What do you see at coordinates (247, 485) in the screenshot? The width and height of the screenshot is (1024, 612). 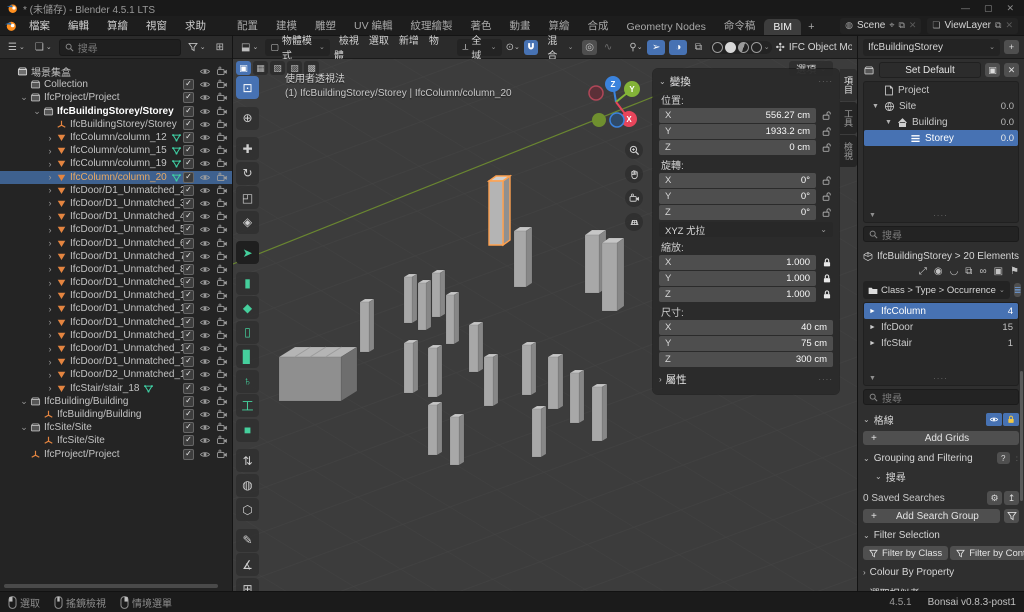 I see `void-tool: ◍` at bounding box center [247, 485].